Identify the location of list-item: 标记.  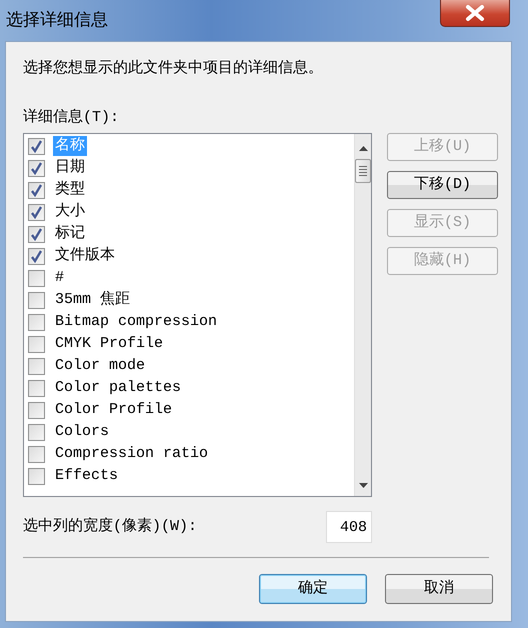
(70, 234).